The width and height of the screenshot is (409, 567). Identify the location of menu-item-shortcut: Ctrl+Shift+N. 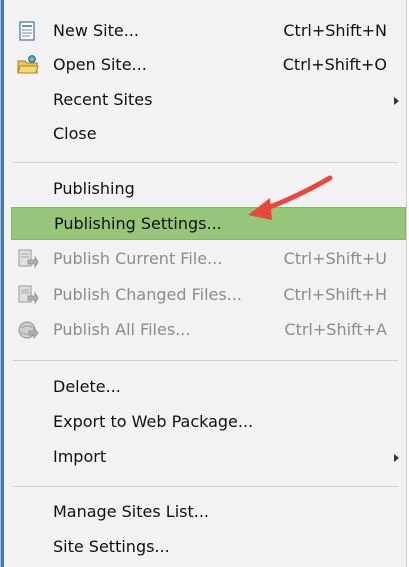
(335, 30).